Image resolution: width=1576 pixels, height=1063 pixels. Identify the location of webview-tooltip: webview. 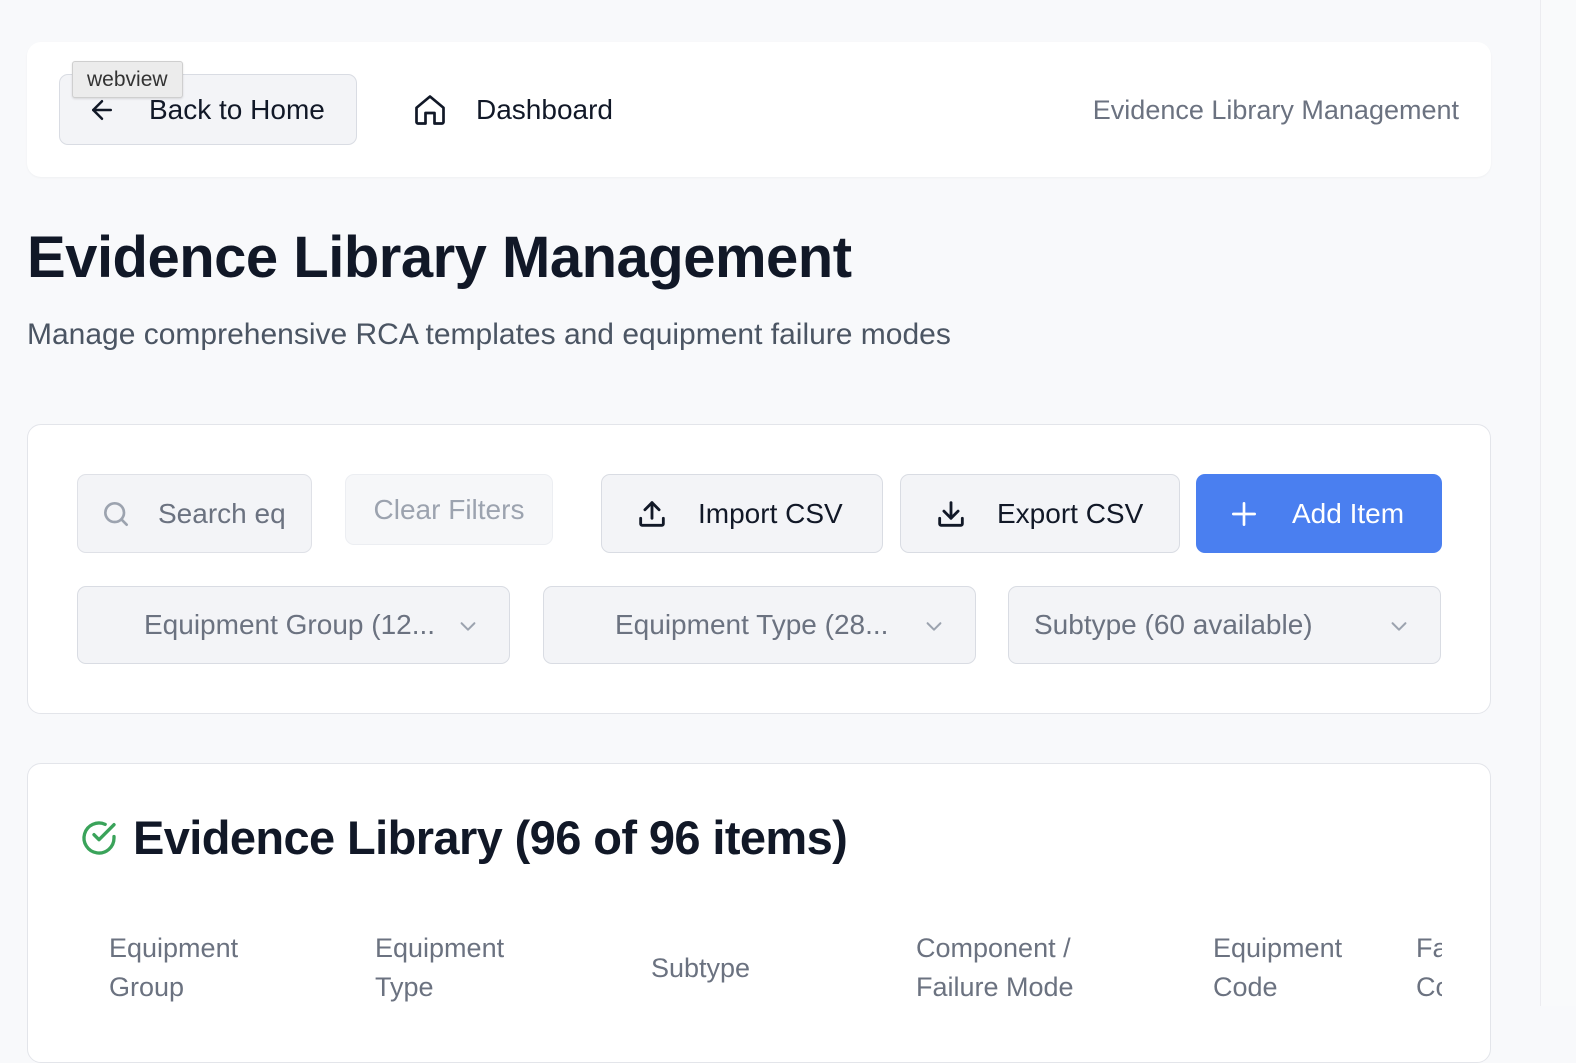
(127, 79).